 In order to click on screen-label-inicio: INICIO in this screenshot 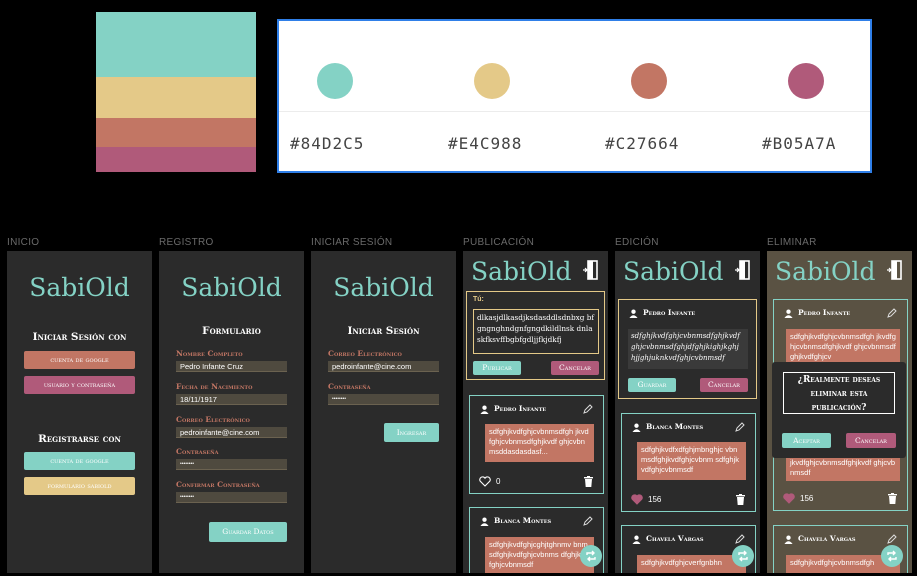, I will do `click(23, 242)`.